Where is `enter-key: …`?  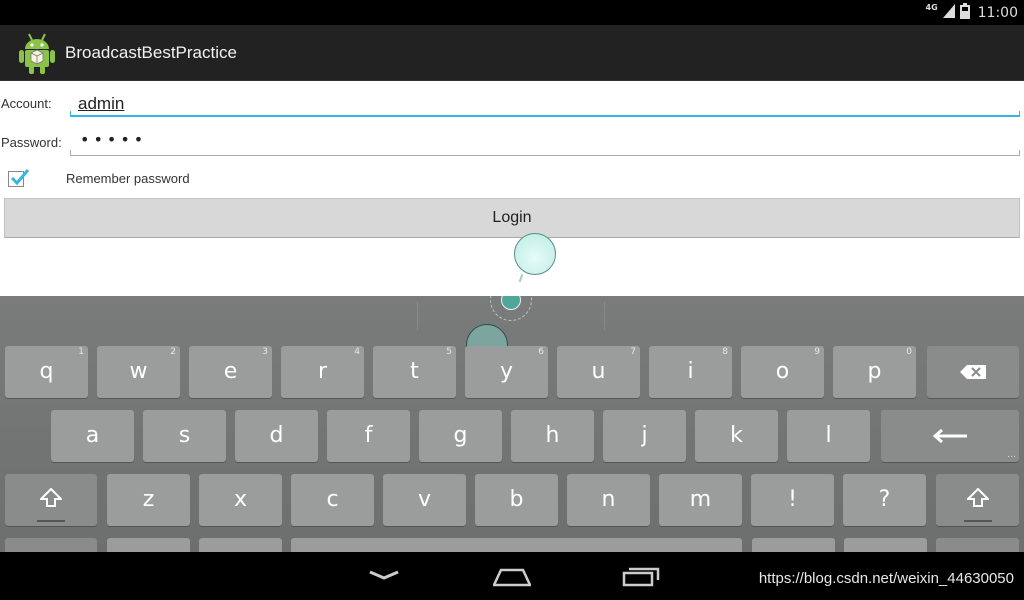 enter-key: … is located at coordinates (950, 436).